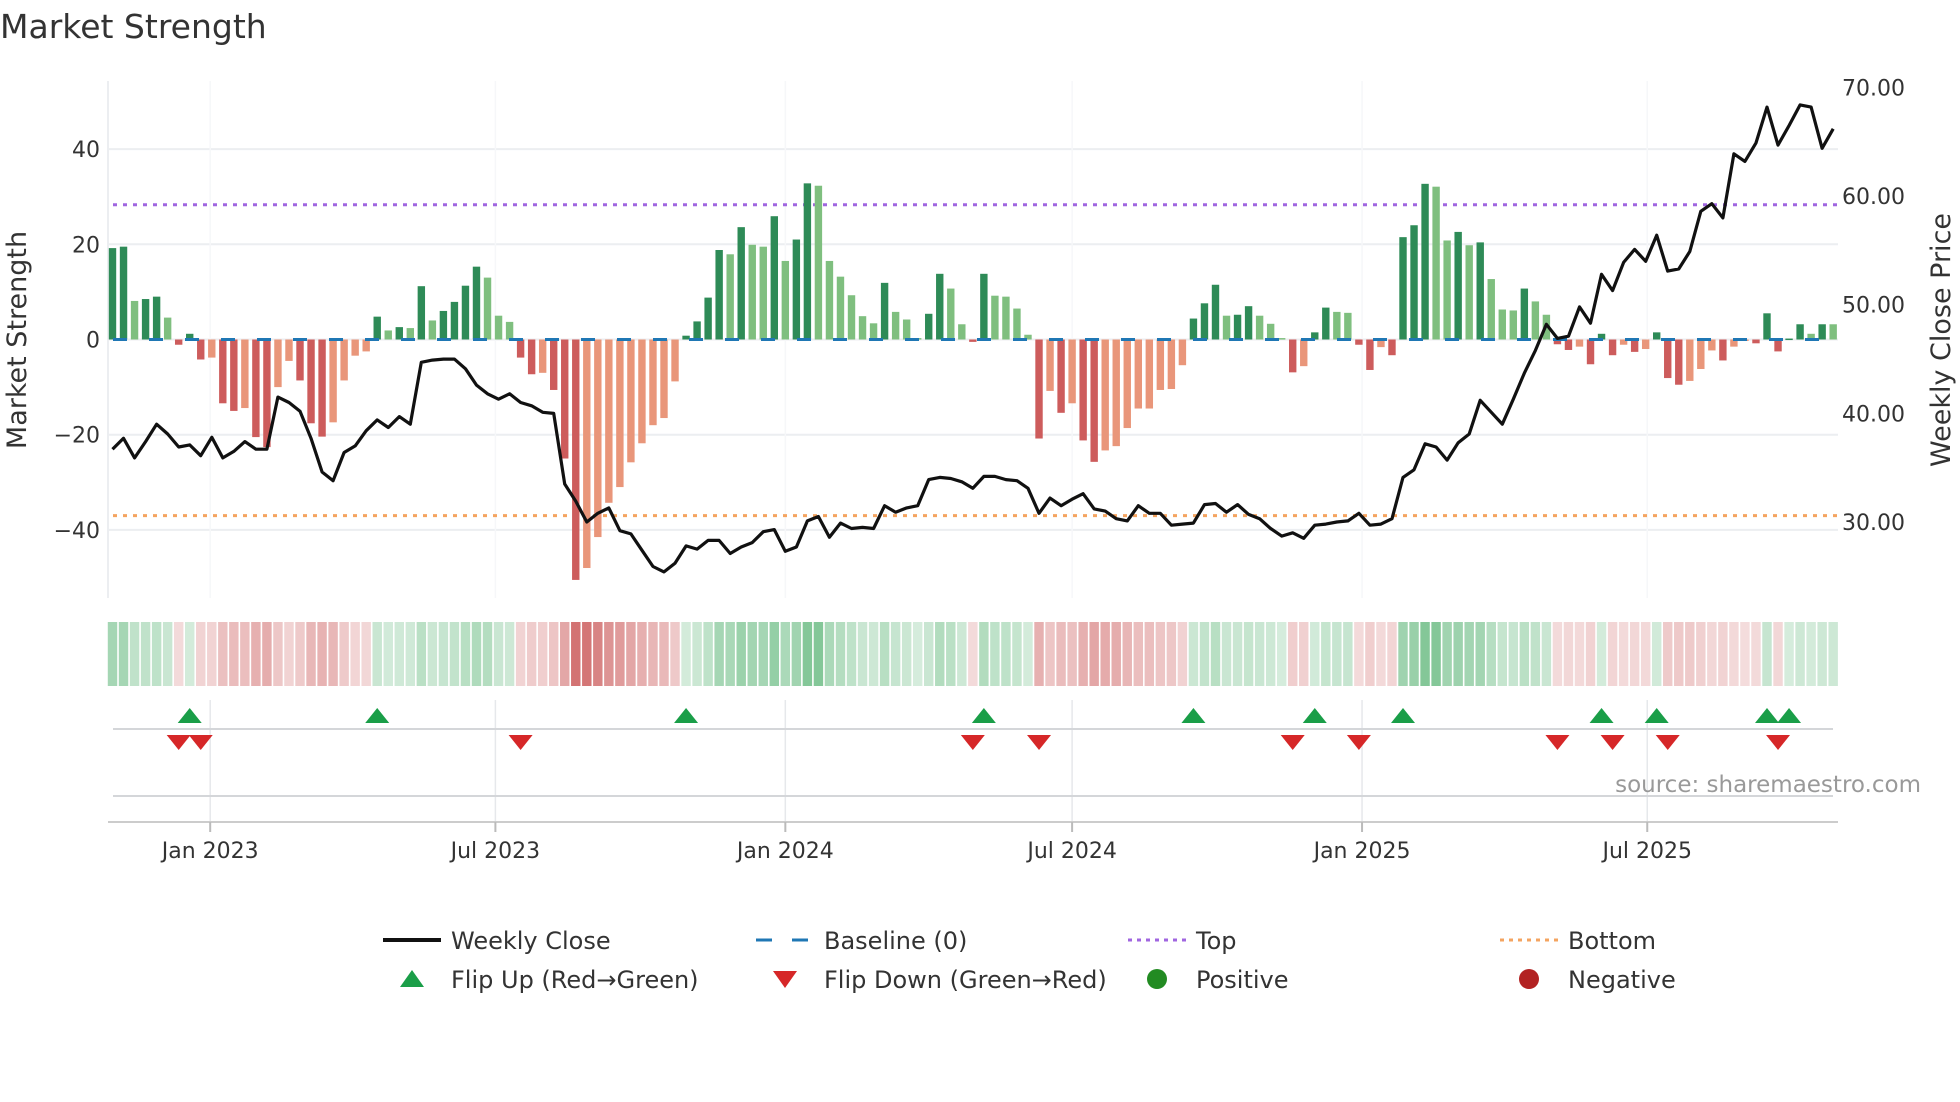  Describe the element at coordinates (972, 654) in the screenshot. I see `strength-heat-strip` at that location.